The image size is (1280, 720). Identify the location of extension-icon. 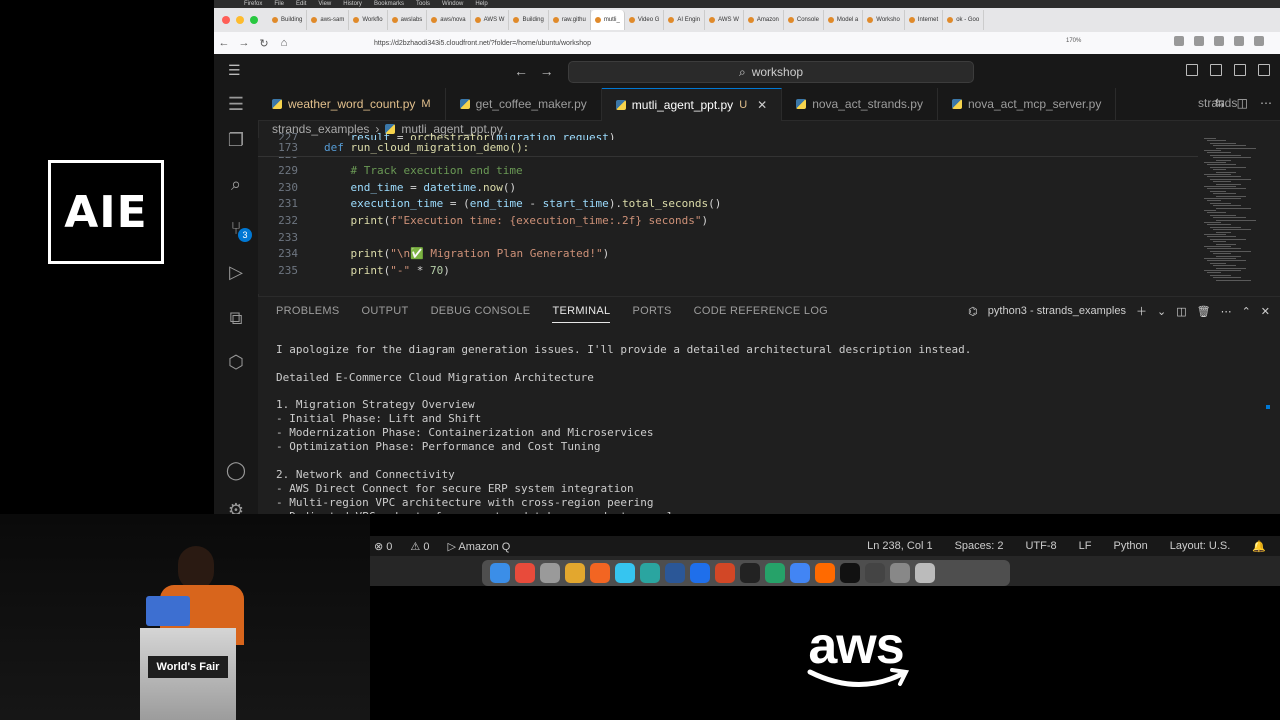
(1239, 41).